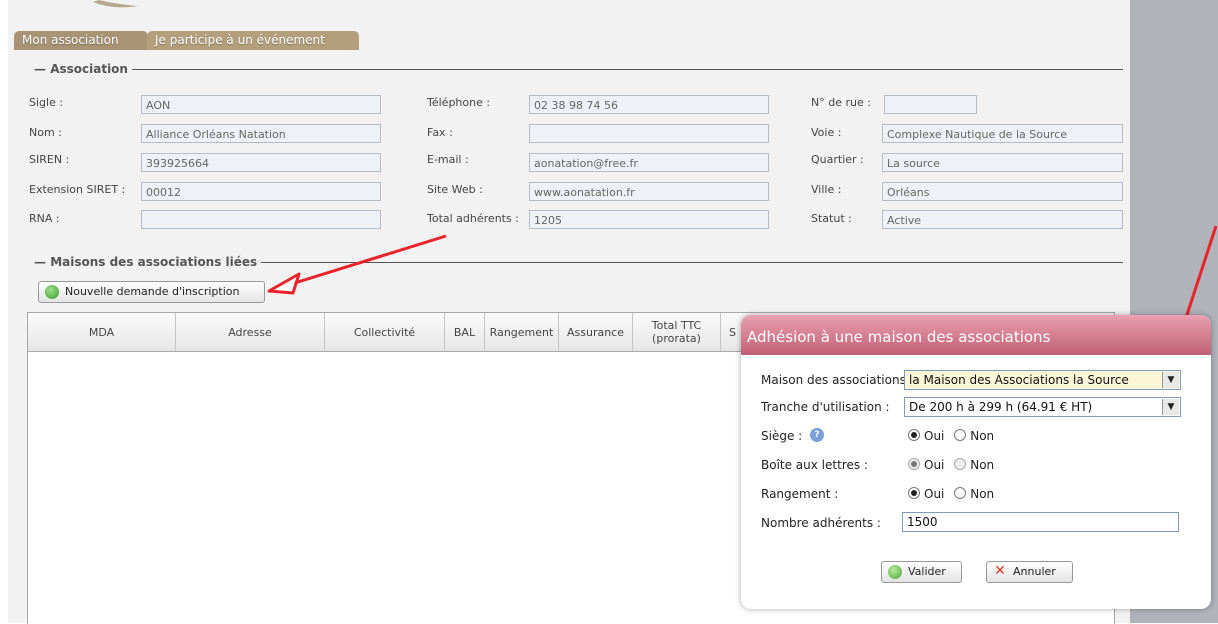 The height and width of the screenshot is (624, 1218). Describe the element at coordinates (385, 332) in the screenshot. I see `col-collectivite: Collectivité` at that location.